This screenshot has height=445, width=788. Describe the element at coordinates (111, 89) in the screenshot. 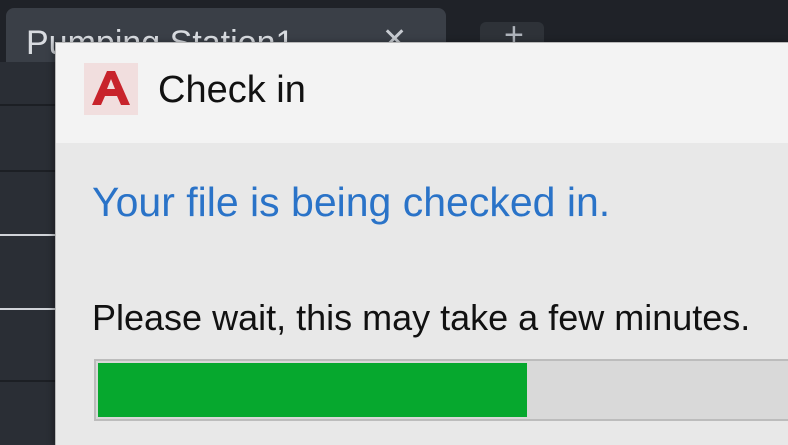

I see `autocad-a-icon` at that location.